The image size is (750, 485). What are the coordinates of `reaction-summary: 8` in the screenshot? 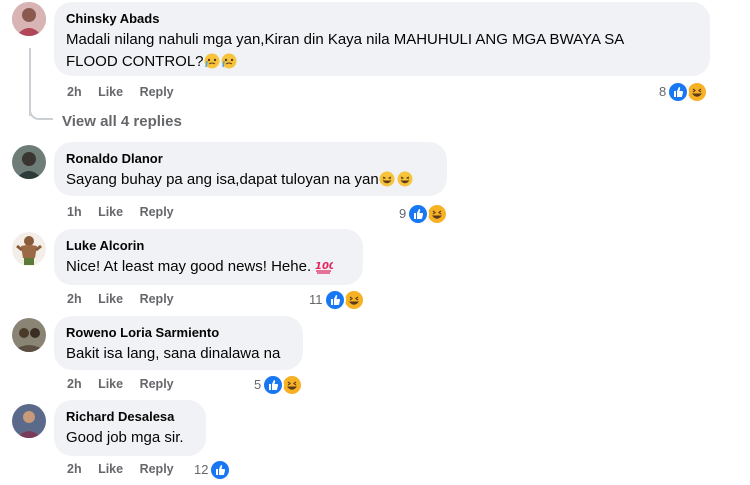 It's located at (684, 92).